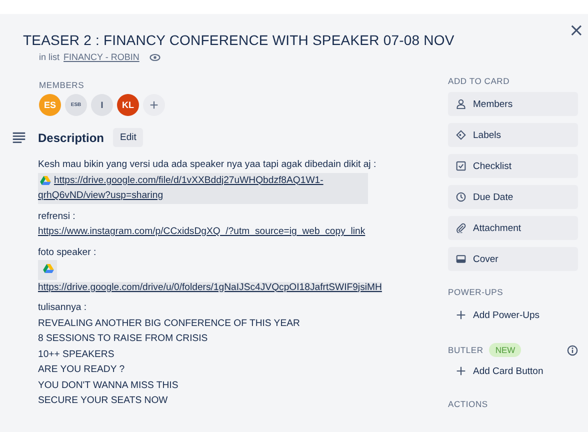 The image size is (588, 432). I want to click on description-text: foto speaker :, so click(68, 253).